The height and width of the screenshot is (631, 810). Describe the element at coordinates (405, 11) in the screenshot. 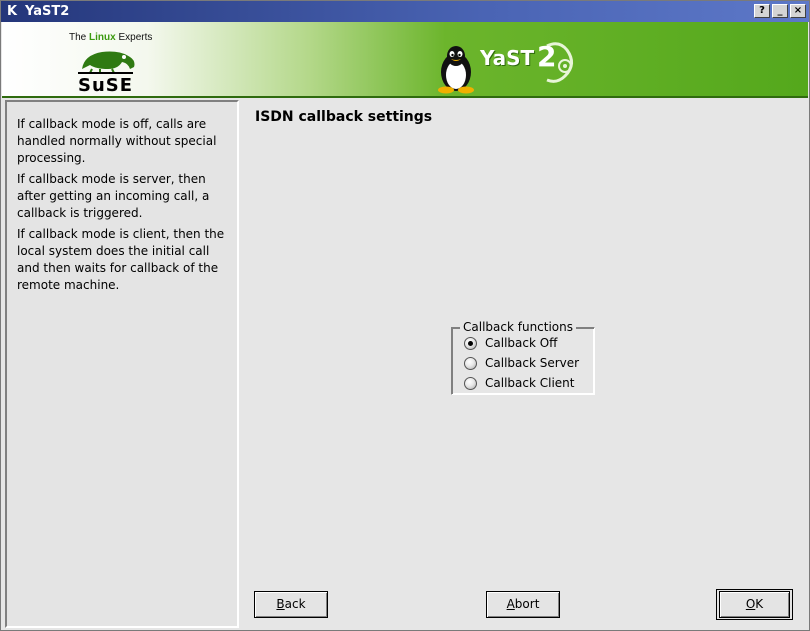

I see `title-bar: K YaST2 ? _ ×` at that location.